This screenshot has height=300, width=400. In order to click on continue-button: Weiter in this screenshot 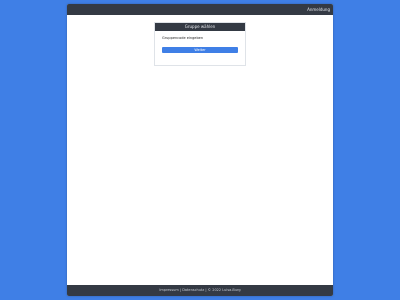, I will do `click(200, 50)`.